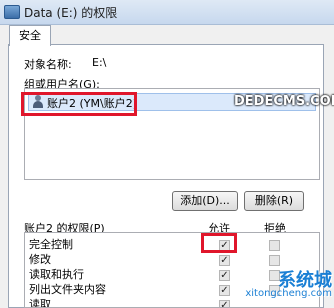 This screenshot has height=308, width=334. What do you see at coordinates (274, 245) in the screenshot?
I see `deny-checkbox-full-control` at bounding box center [274, 245].